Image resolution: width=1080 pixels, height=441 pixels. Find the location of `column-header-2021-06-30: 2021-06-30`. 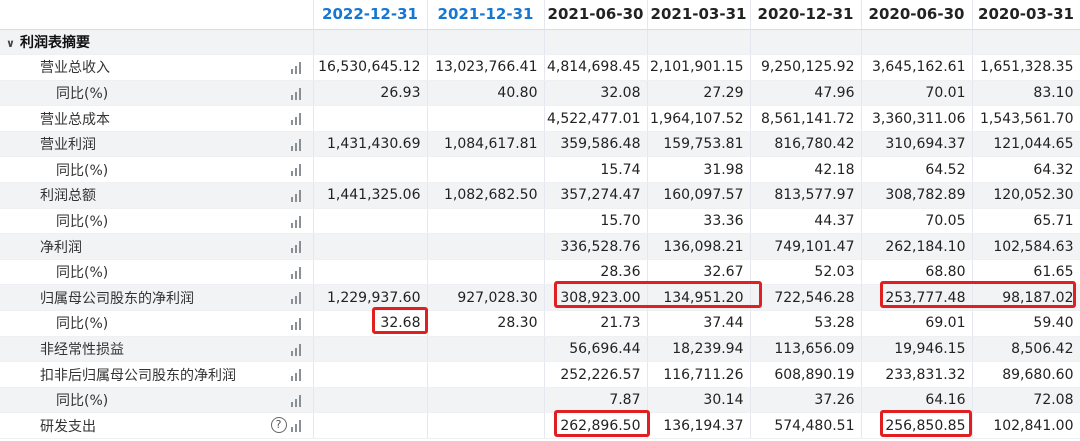

column-header-2021-06-30: 2021-06-30 is located at coordinates (596, 15).